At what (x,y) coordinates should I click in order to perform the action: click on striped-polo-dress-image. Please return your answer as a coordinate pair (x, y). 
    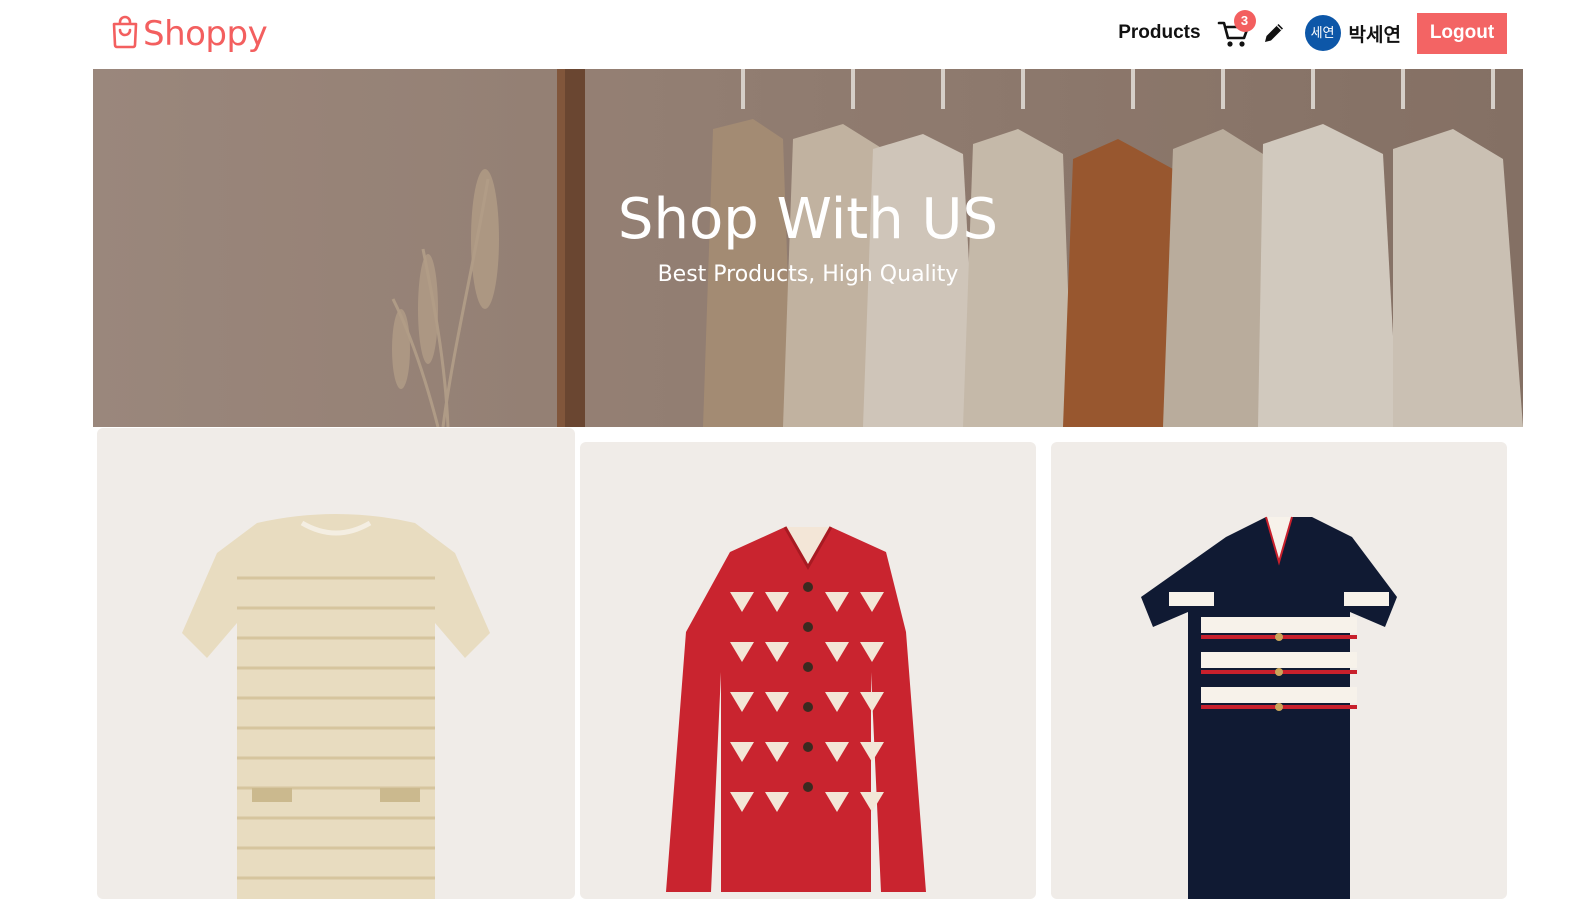
    Looking at the image, I should click on (1269, 707).